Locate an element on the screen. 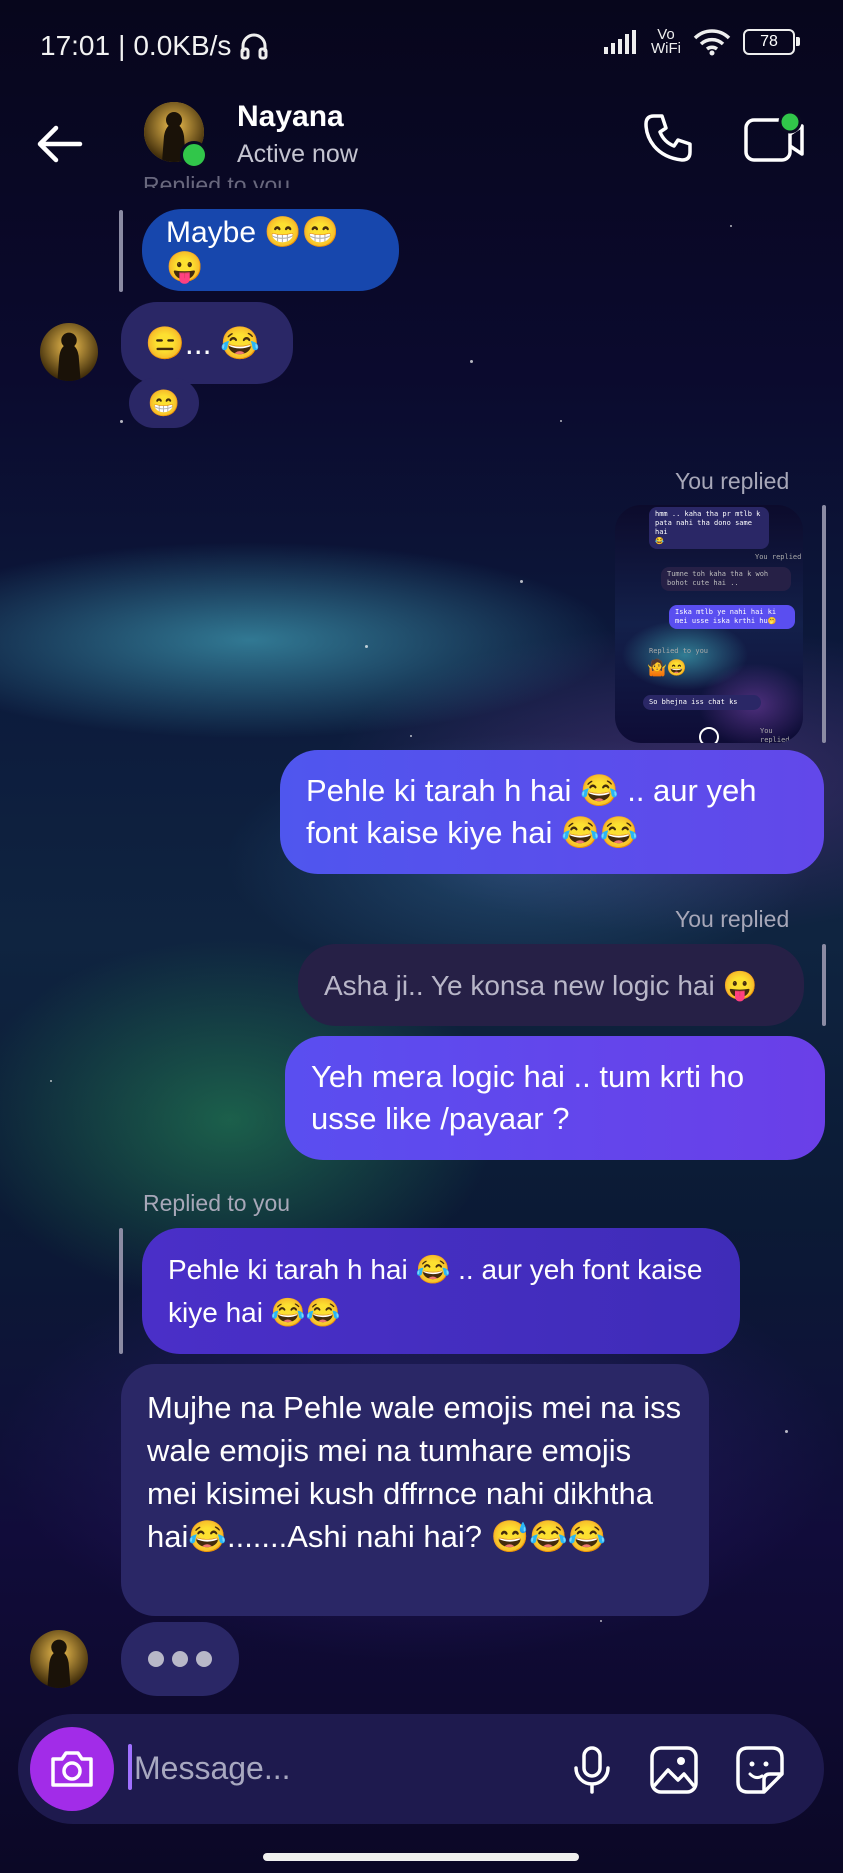  camera-button is located at coordinates (72, 1769).